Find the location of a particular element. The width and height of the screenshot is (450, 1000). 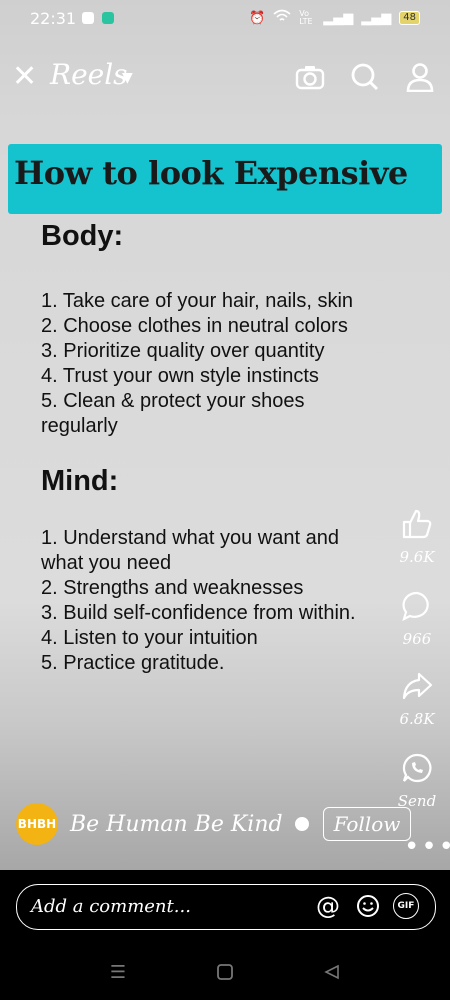

comment-action: 966 is located at coordinates (417, 619).